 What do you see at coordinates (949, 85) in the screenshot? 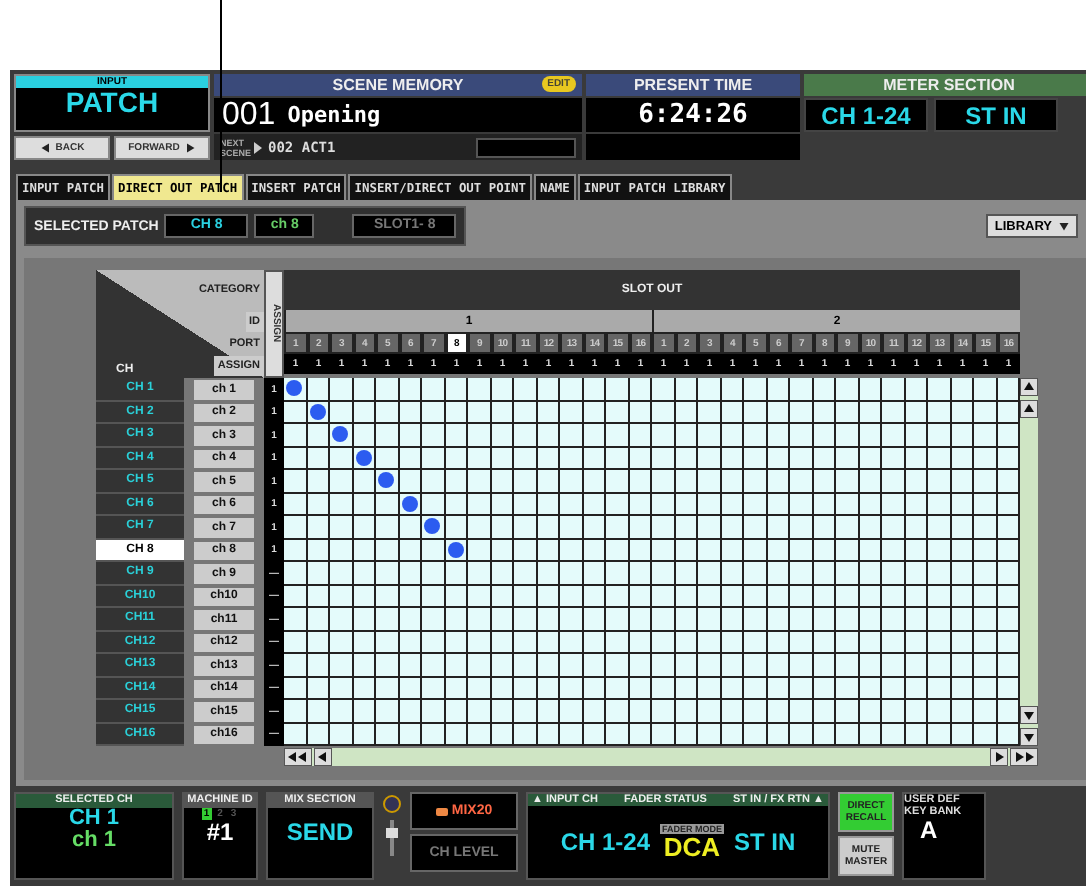
I see `meter-section-title: METER SECTION` at bounding box center [949, 85].